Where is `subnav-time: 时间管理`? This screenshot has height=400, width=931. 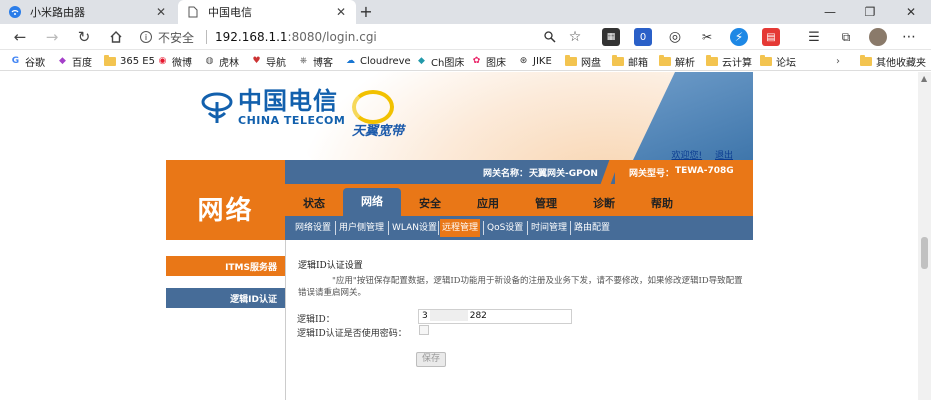 subnav-time: 时间管理 is located at coordinates (549, 228).